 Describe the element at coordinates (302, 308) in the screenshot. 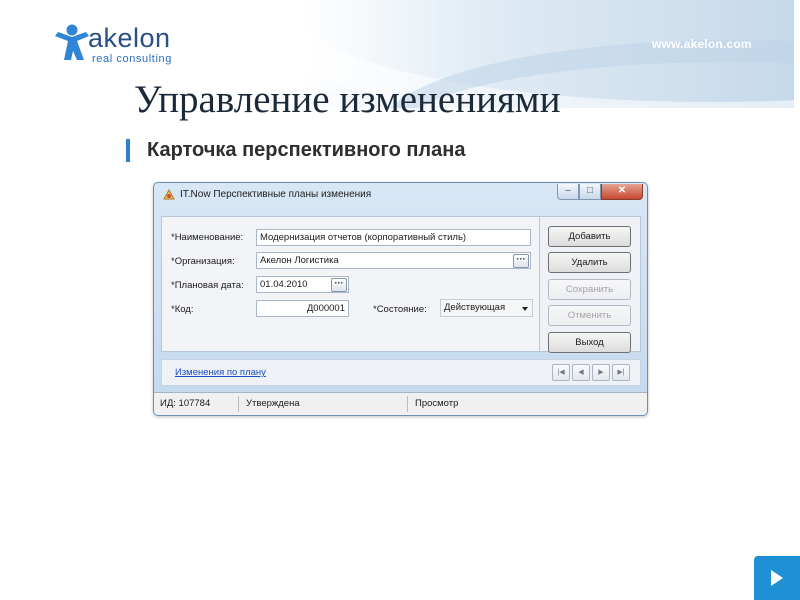

I see `code-field: Д000001` at that location.